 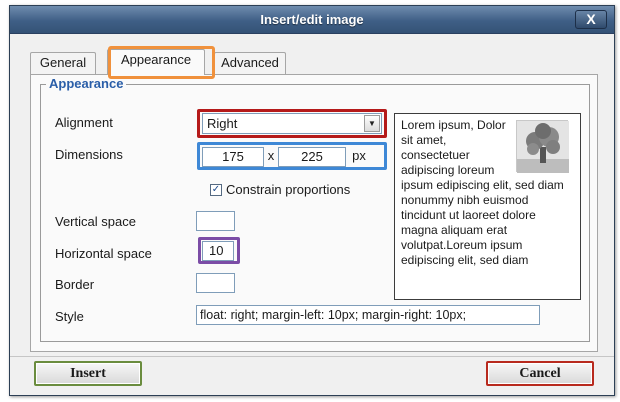 What do you see at coordinates (312, 356) in the screenshot?
I see `footer-divider` at bounding box center [312, 356].